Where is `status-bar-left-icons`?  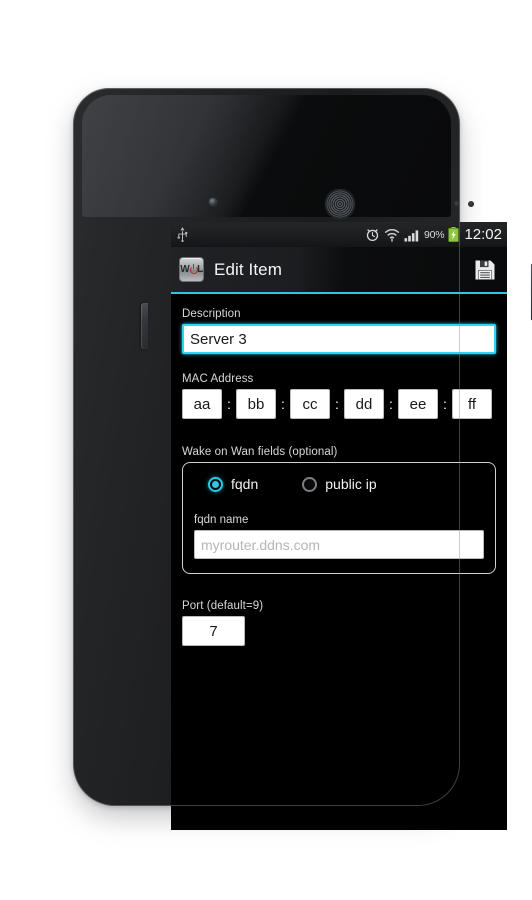 status-bar-left-icons is located at coordinates (271, 234).